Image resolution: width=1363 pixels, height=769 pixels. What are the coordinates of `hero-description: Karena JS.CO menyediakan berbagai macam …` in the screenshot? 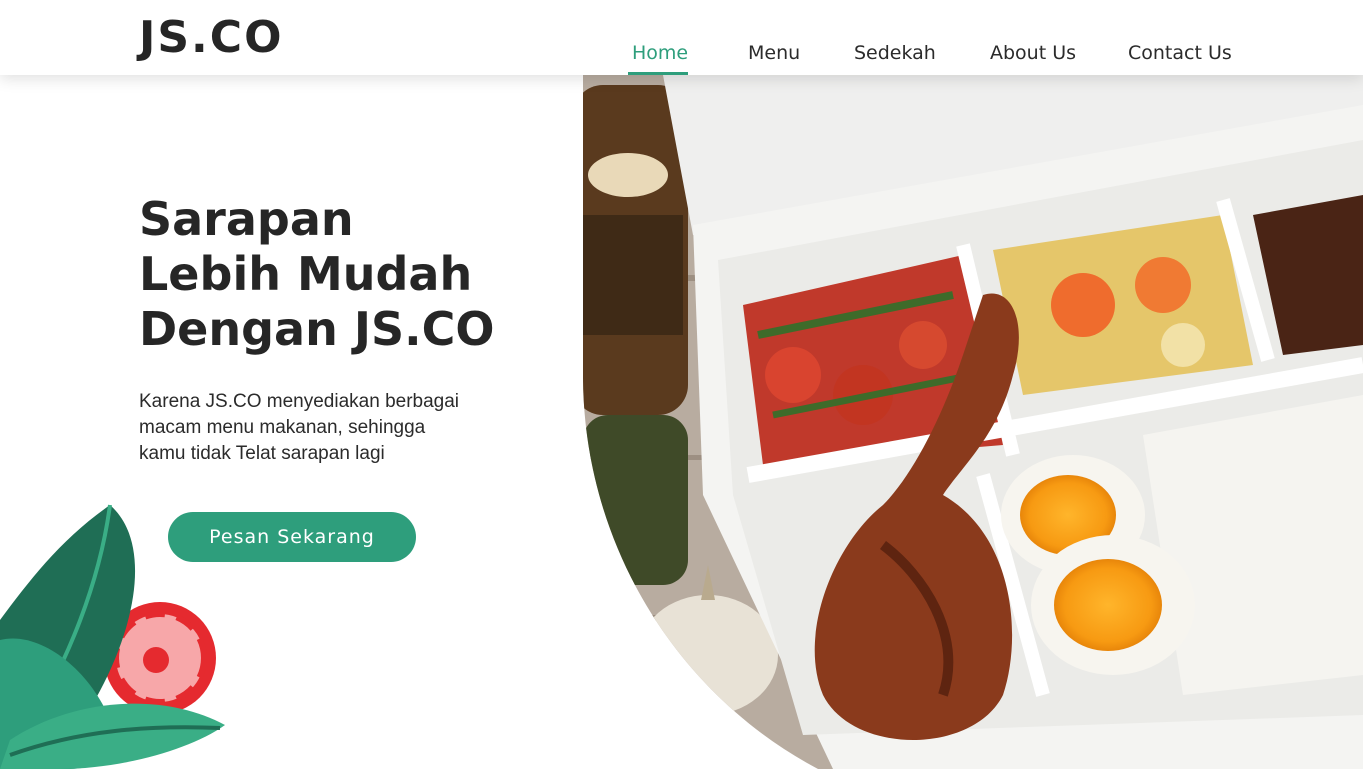 It's located at (319, 428).